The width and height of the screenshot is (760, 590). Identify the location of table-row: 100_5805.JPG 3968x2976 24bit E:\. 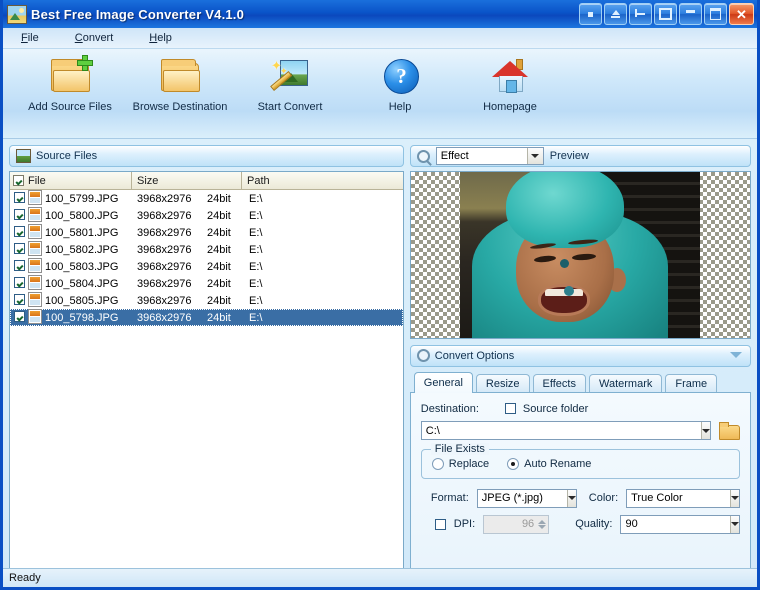
(206, 300).